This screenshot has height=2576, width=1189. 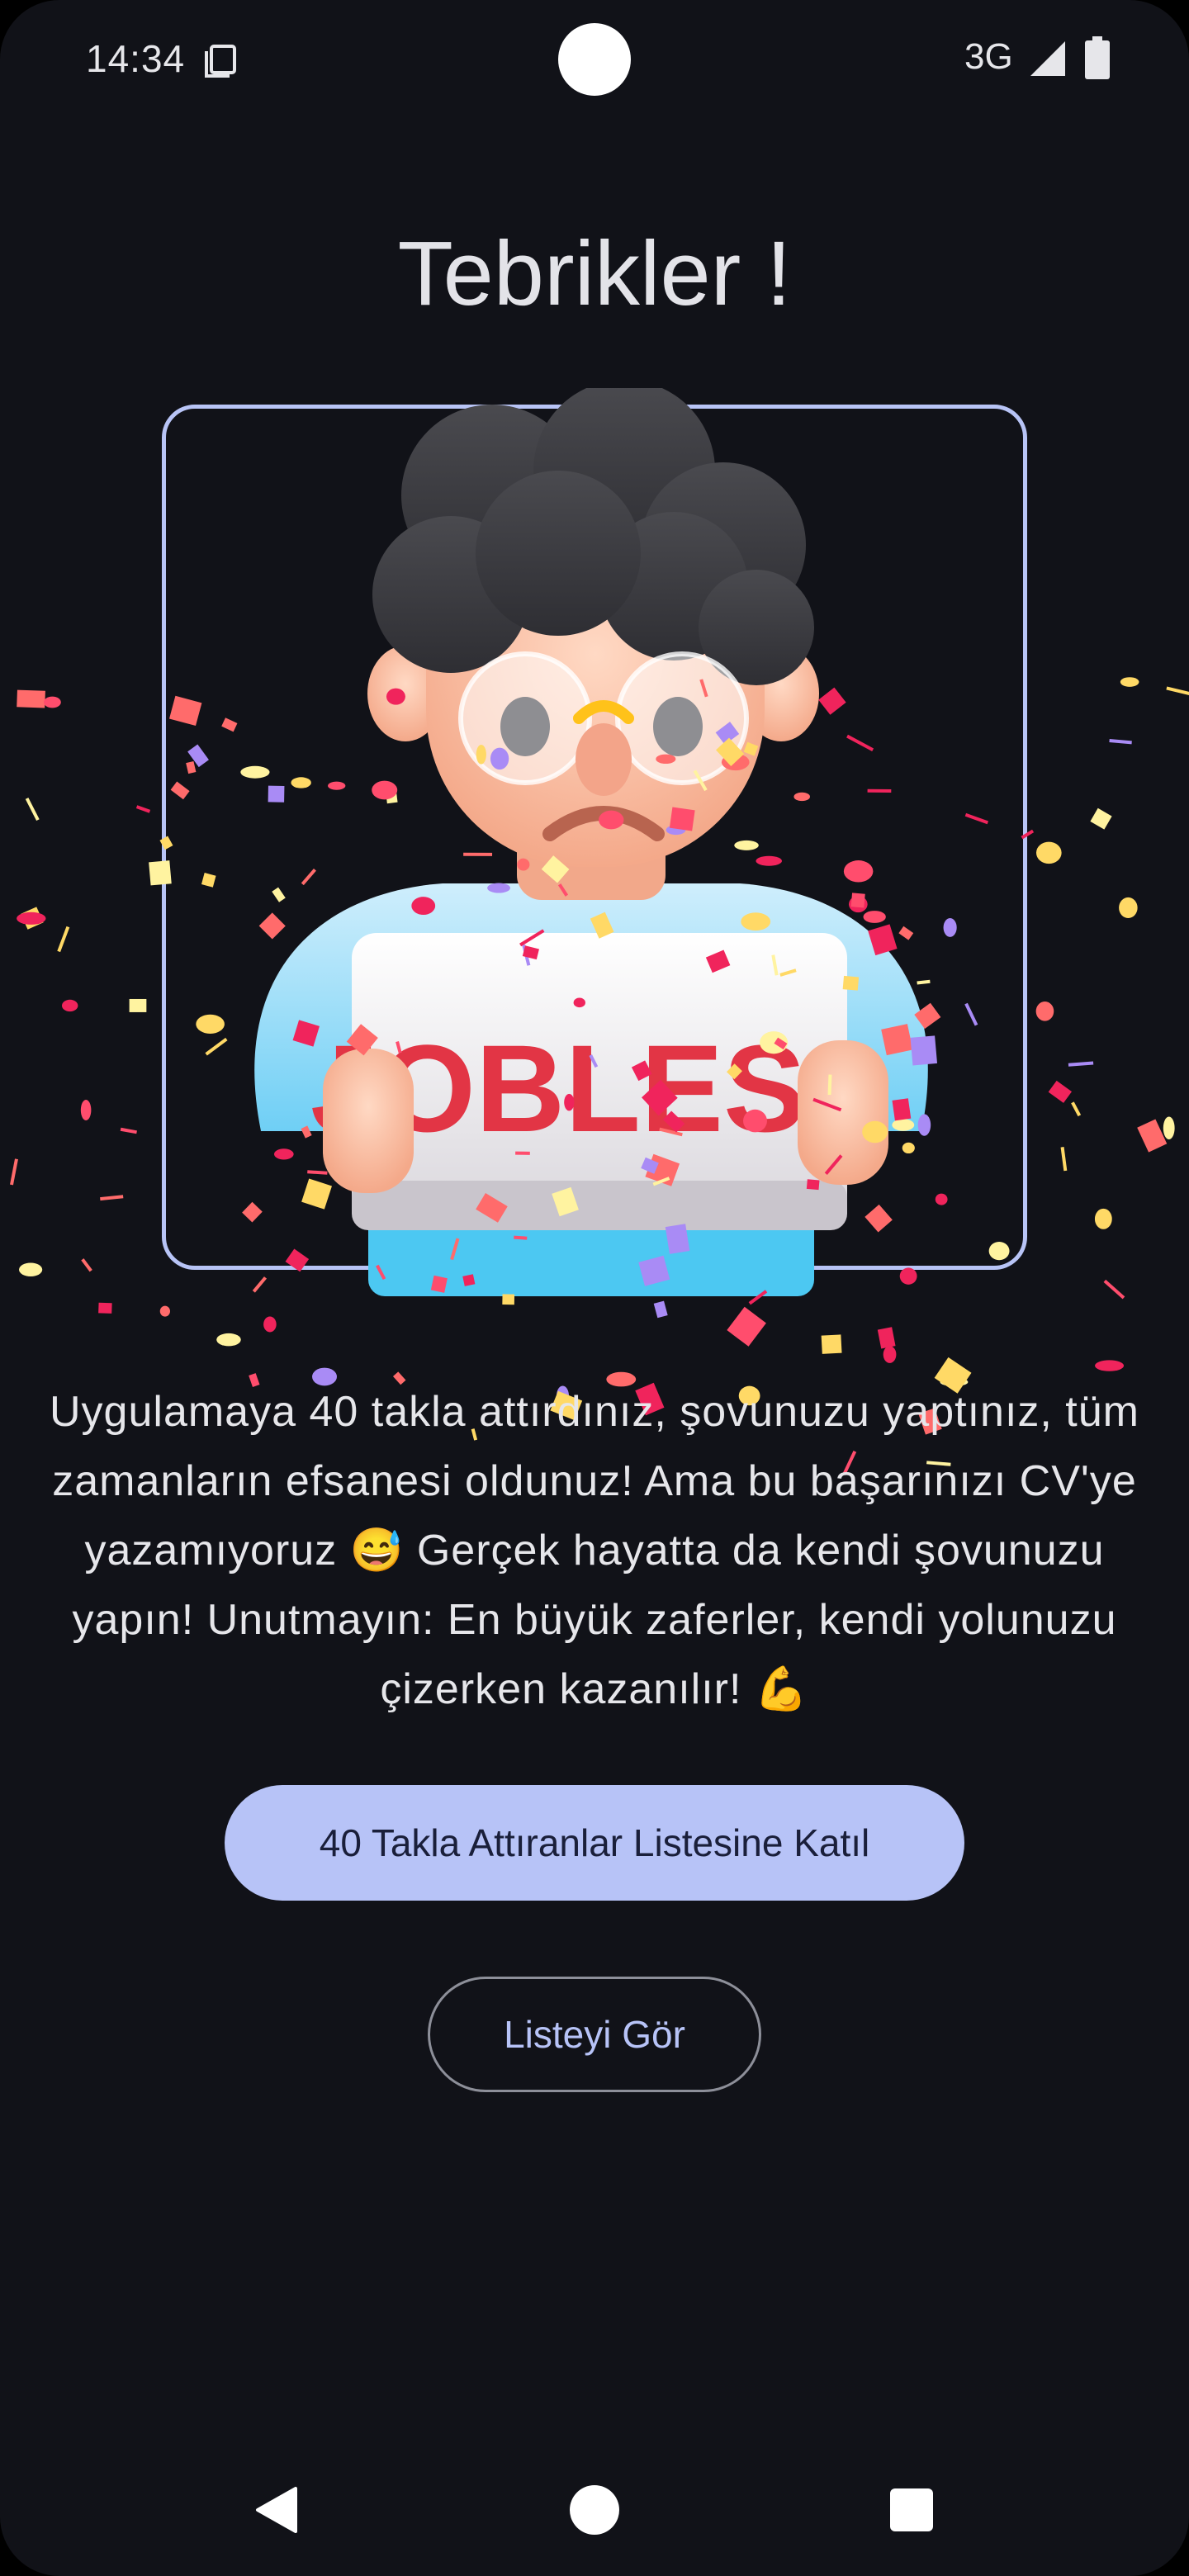 What do you see at coordinates (594, 2034) in the screenshot?
I see `view-list-button: Listeyi Gör` at bounding box center [594, 2034].